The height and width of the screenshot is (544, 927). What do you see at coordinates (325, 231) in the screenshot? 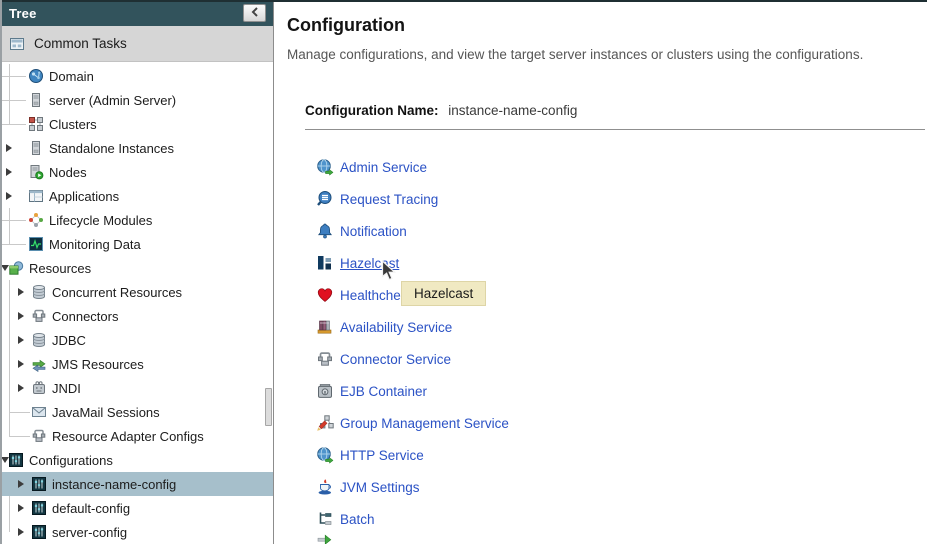
I see `bell-icon` at bounding box center [325, 231].